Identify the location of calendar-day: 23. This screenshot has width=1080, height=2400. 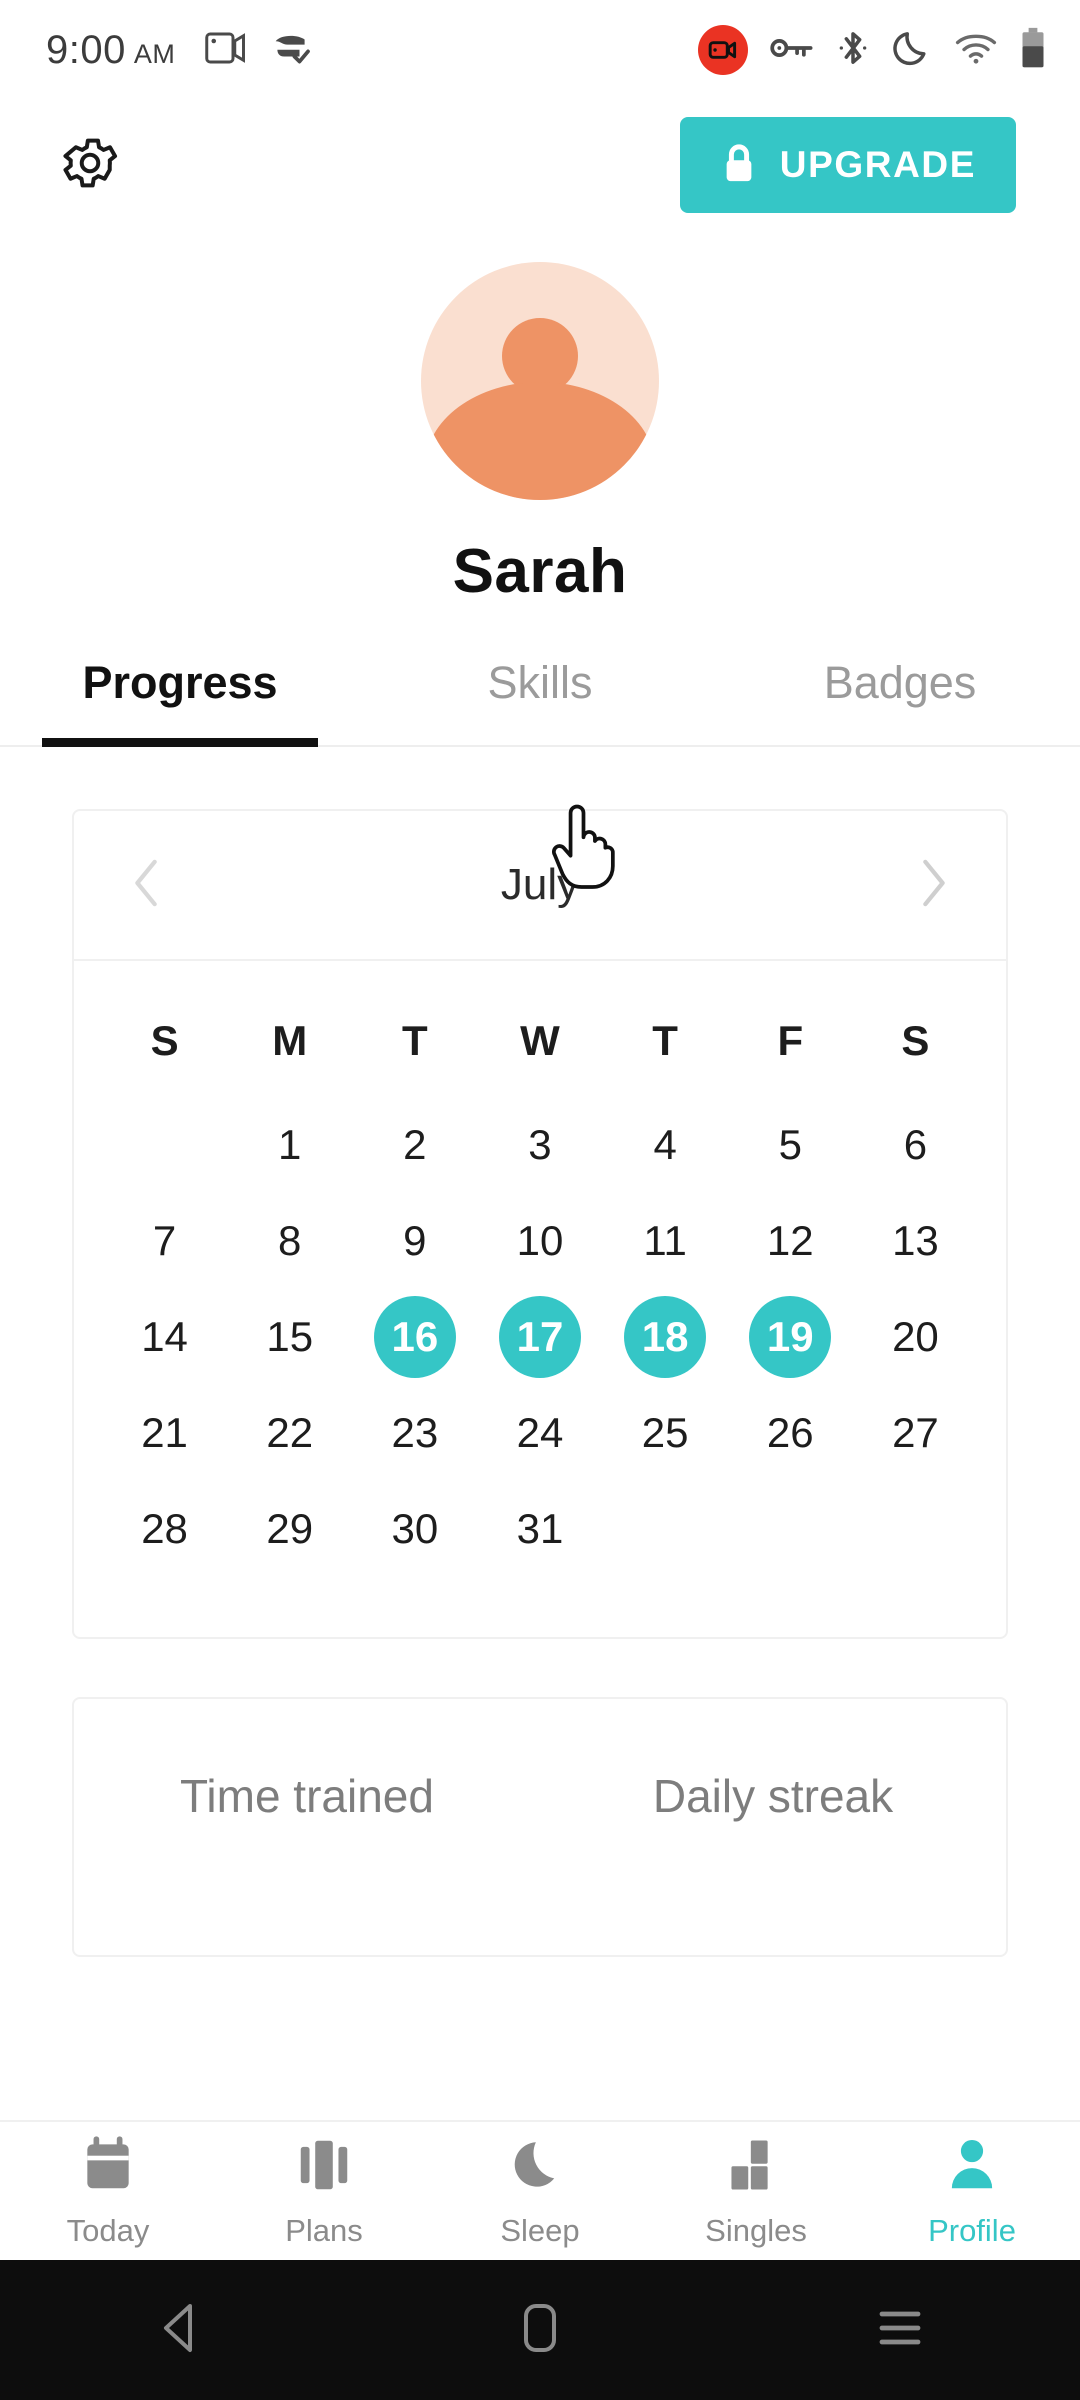
(415, 1433).